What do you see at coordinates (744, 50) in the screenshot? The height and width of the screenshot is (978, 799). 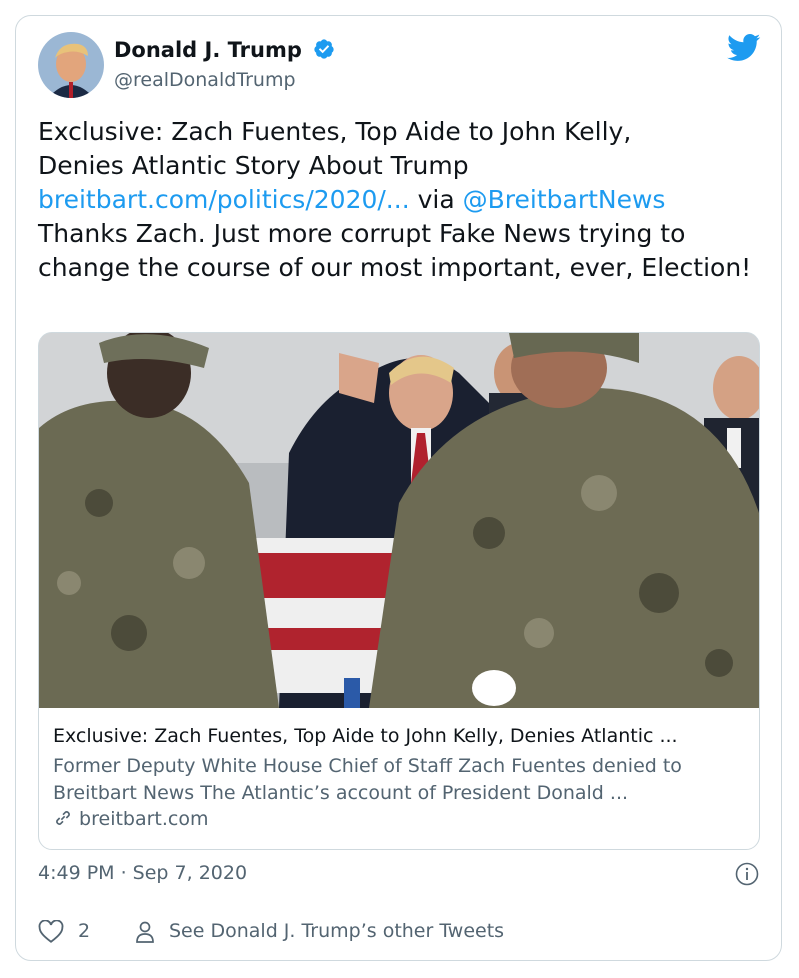 I see `twitter-bird-icon` at bounding box center [744, 50].